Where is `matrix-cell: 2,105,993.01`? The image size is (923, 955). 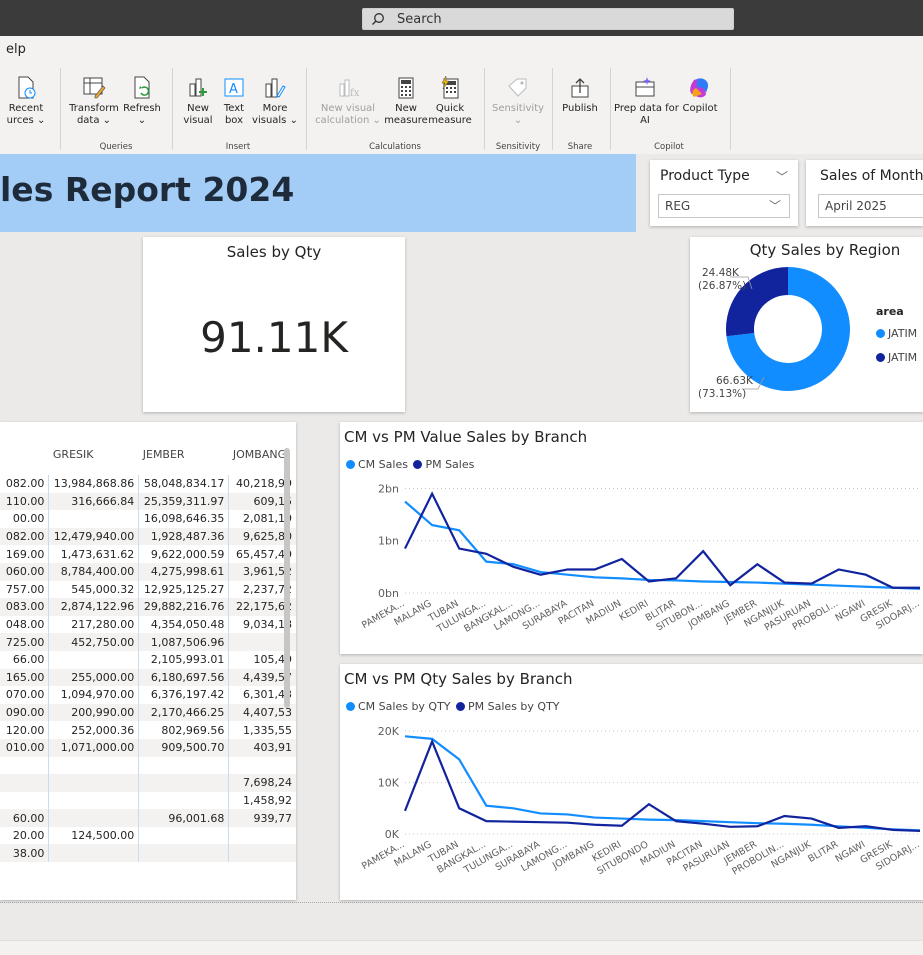
matrix-cell: 2,105,993.01 is located at coordinates (183, 659).